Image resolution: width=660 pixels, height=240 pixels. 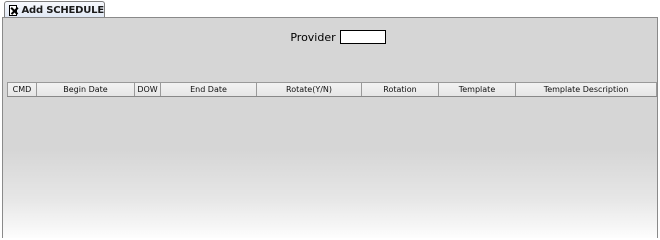 What do you see at coordinates (313, 37) in the screenshot?
I see `provider-label: Provider` at bounding box center [313, 37].